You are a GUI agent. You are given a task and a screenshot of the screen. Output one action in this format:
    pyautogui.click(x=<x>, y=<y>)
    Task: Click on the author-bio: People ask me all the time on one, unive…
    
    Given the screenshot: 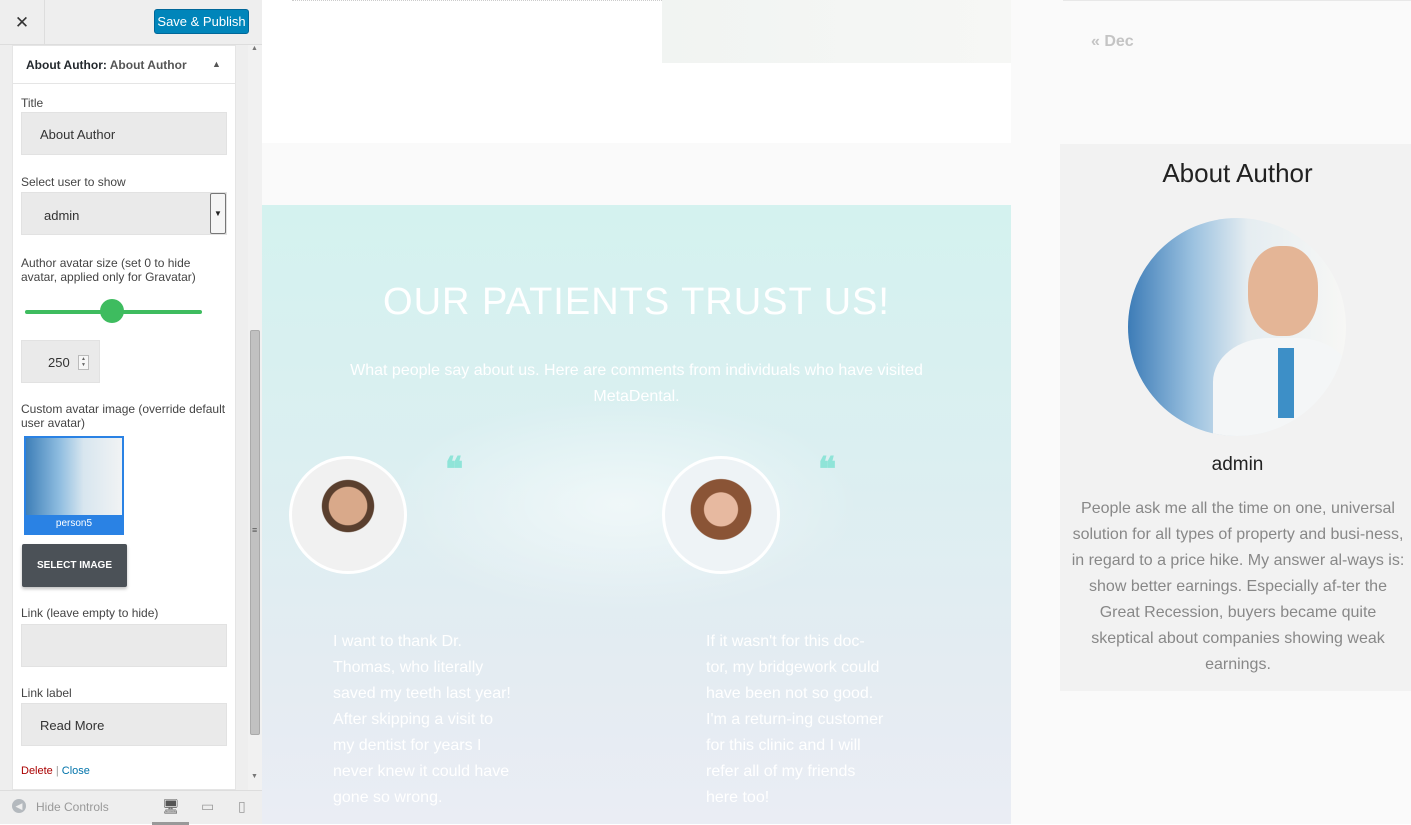 What is the action you would take?
    pyautogui.click(x=1238, y=586)
    